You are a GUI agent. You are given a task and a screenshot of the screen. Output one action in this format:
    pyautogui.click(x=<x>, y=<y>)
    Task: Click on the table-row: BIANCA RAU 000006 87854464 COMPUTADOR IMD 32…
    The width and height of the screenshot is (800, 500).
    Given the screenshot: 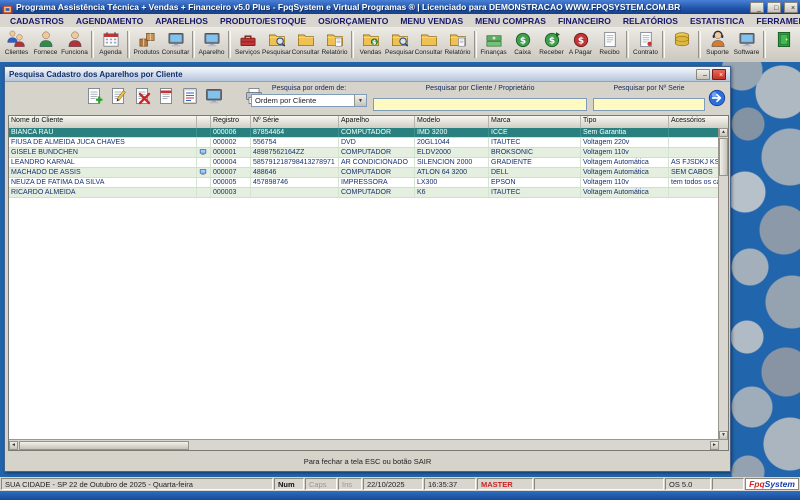 What is the action you would take?
    pyautogui.click(x=364, y=133)
    